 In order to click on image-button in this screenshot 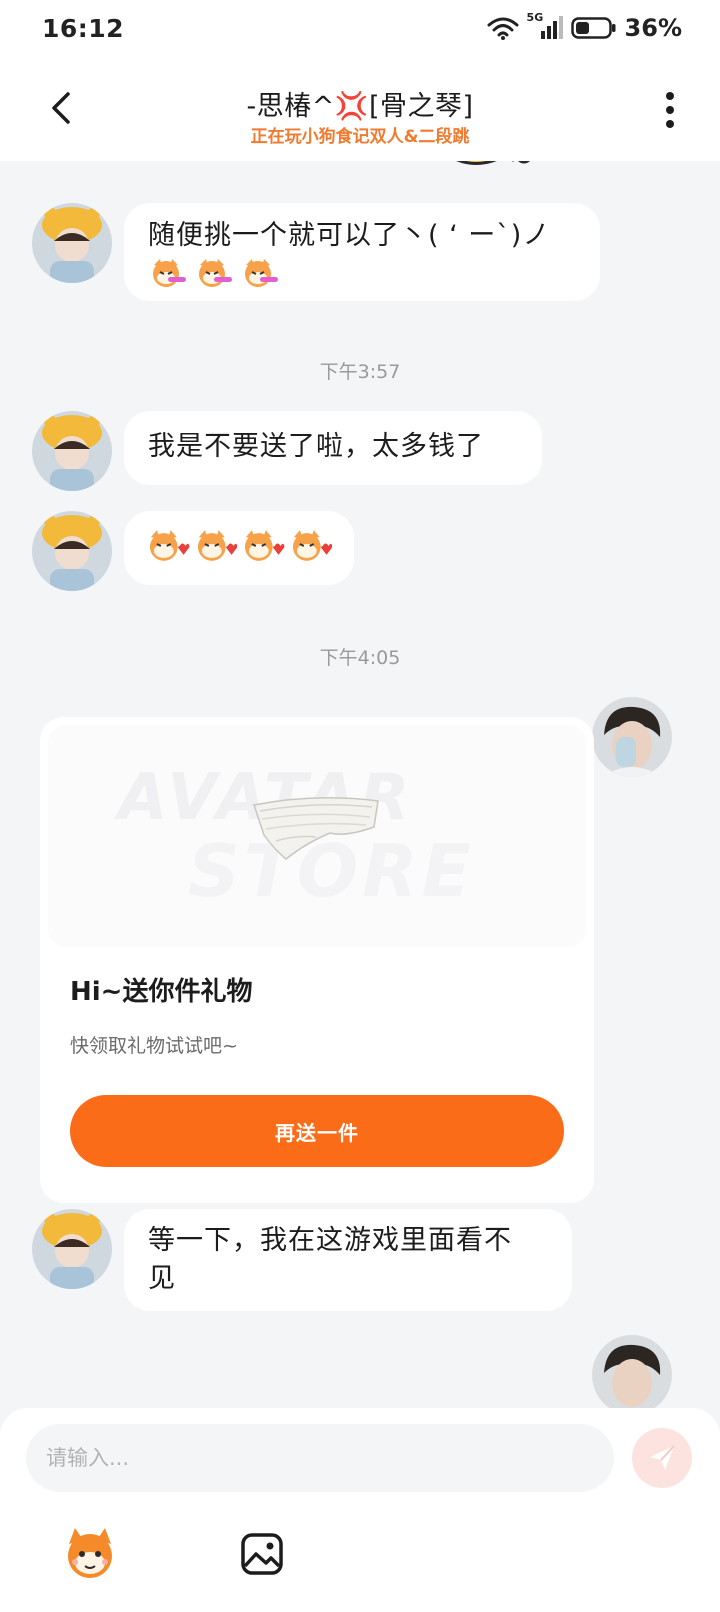, I will do `click(262, 1554)`.